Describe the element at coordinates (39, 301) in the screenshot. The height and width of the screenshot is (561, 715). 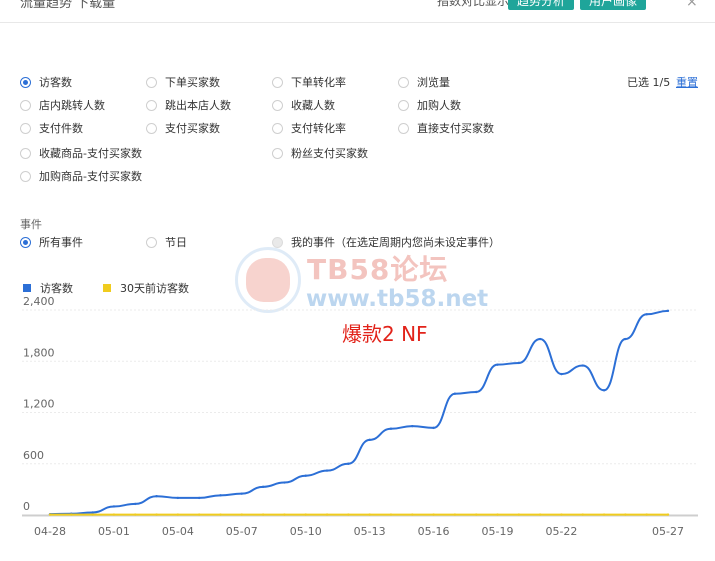
I see `y-tick-label: 2,400` at that location.